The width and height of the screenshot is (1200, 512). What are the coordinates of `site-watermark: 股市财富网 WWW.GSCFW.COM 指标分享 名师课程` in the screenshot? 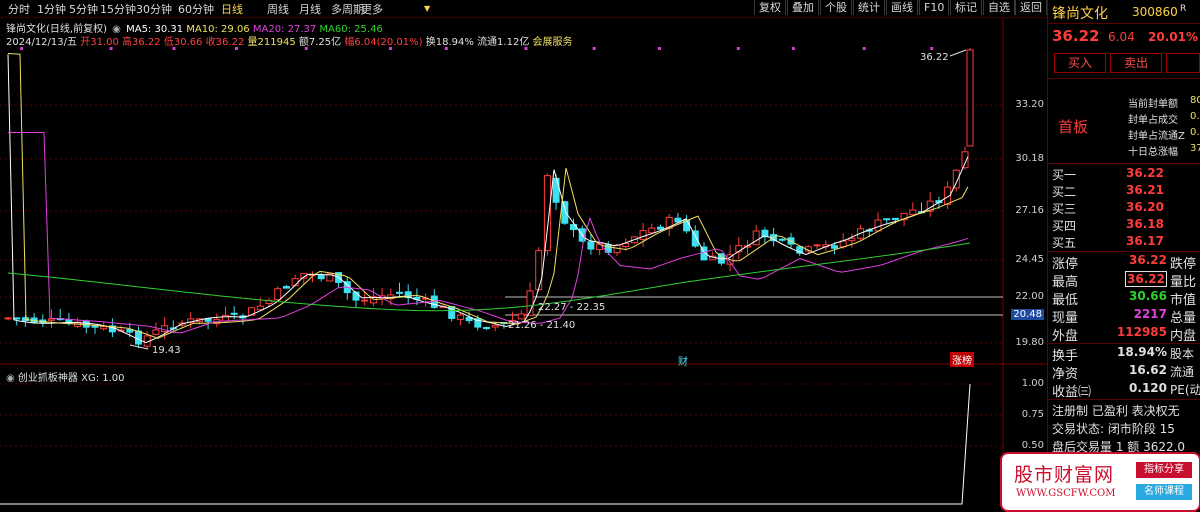 It's located at (1100, 482).